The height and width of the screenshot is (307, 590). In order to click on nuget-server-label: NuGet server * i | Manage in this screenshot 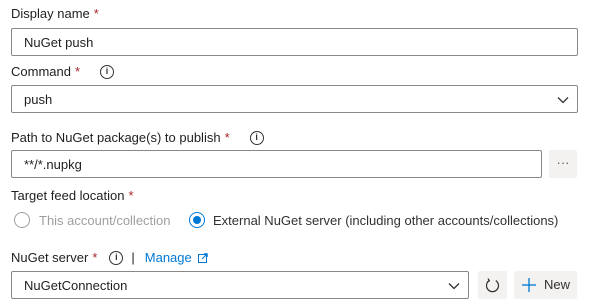, I will do `click(109, 257)`.